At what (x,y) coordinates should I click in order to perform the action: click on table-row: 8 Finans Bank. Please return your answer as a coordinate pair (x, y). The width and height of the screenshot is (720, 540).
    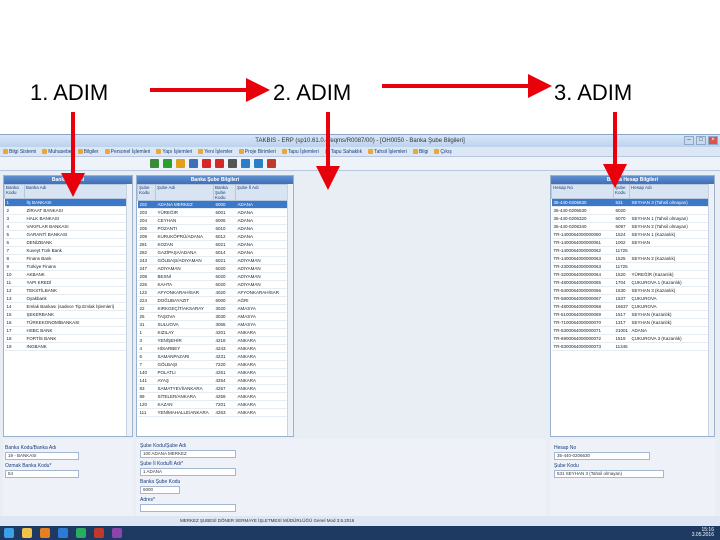
    Looking at the image, I should click on (68, 258).